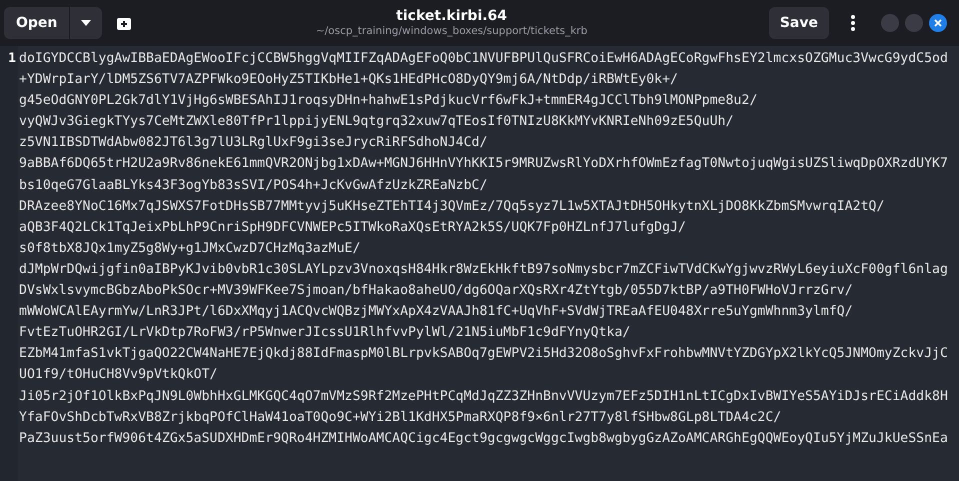 This screenshot has width=959, height=481. I want to click on open-button: Open, so click(37, 23).